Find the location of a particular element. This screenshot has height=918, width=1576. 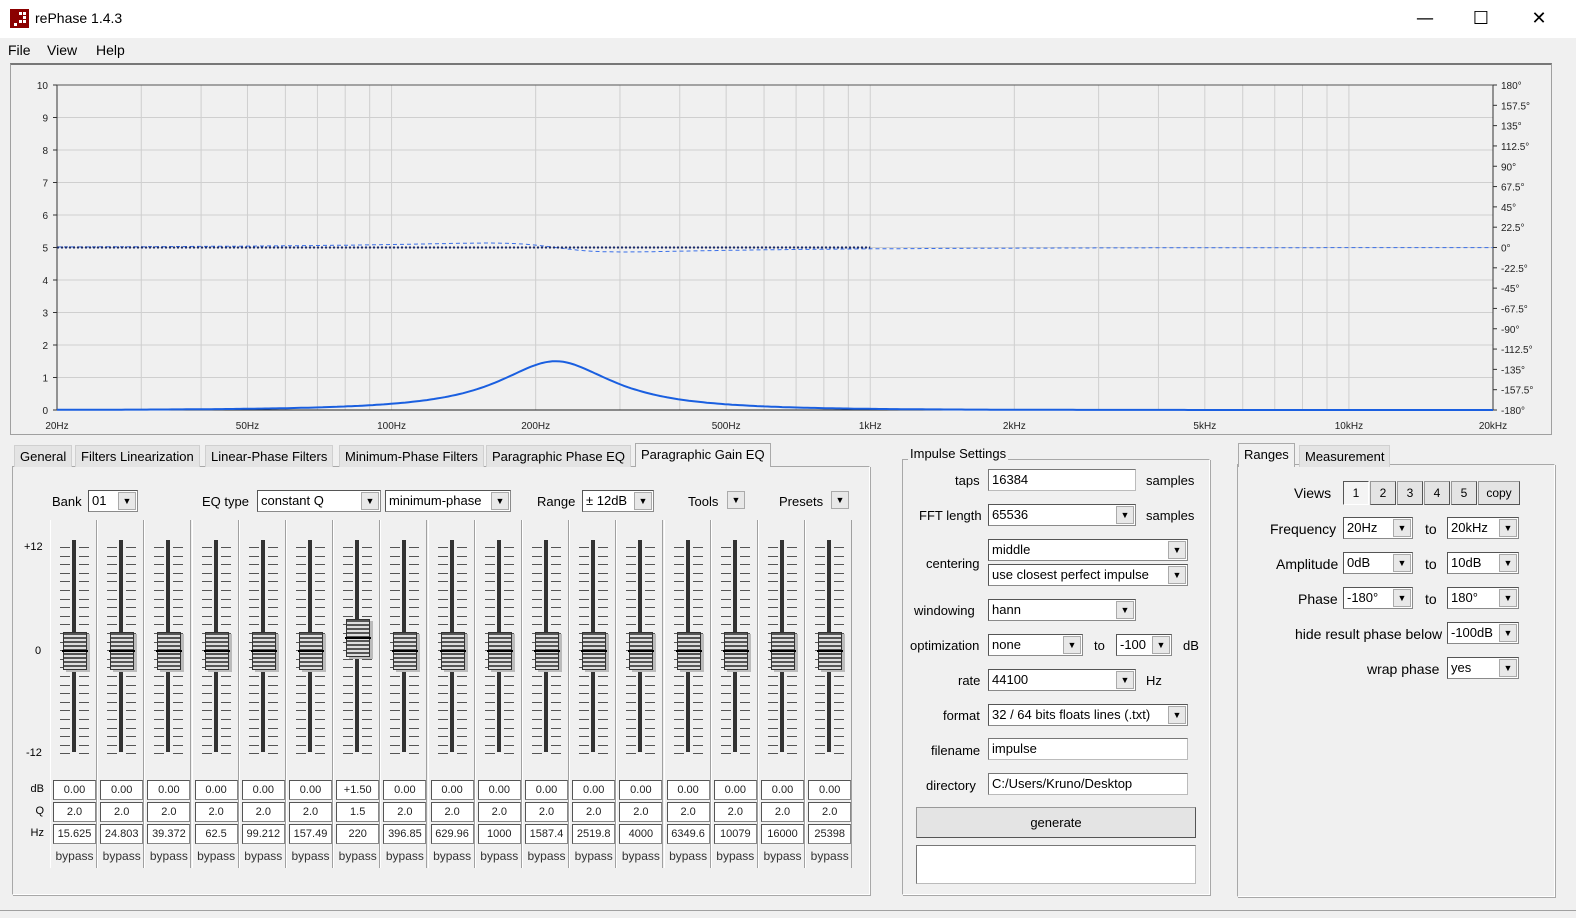

q-input: 1.5 is located at coordinates (358, 812).